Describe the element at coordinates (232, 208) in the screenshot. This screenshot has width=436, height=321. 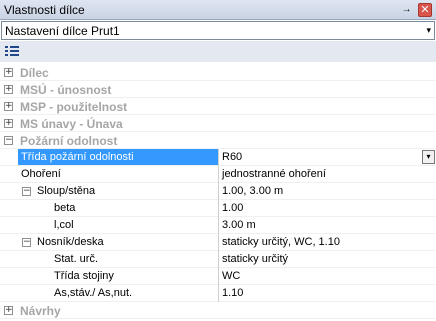
I see `property-value: 1.00` at that location.